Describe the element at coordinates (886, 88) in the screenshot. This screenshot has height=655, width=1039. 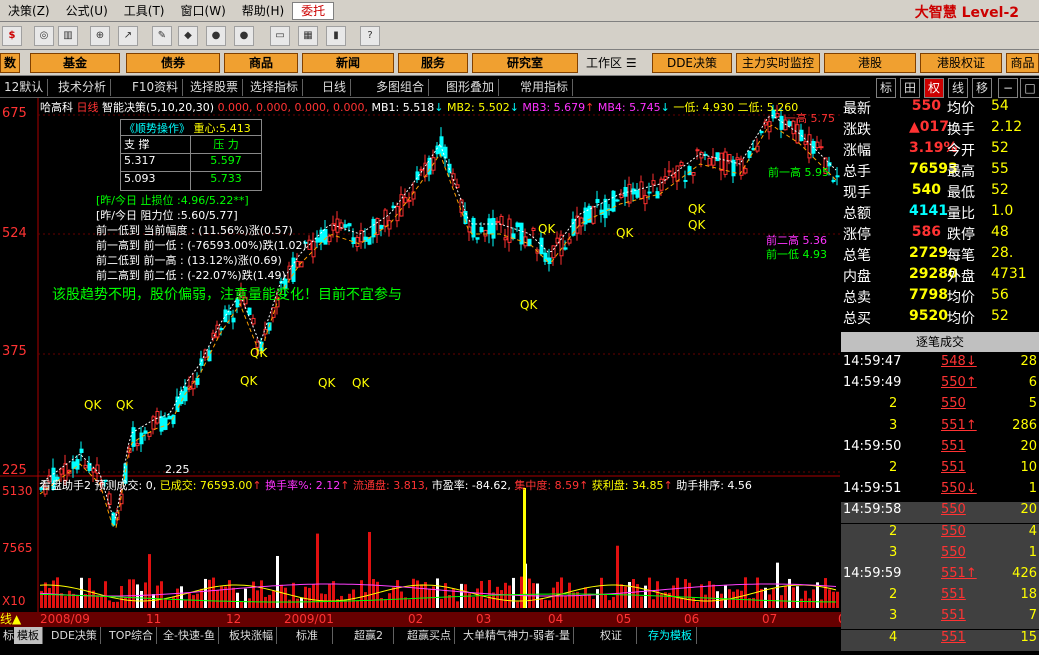
I see `tab-mark: 标` at that location.